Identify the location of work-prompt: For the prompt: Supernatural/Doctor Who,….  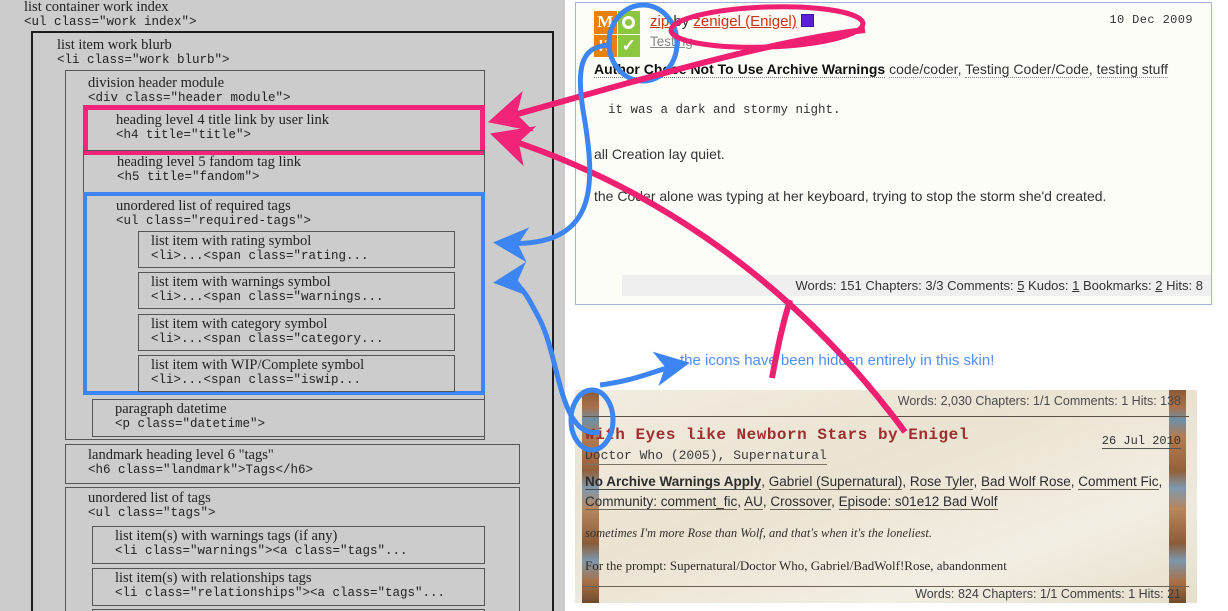
(796, 565).